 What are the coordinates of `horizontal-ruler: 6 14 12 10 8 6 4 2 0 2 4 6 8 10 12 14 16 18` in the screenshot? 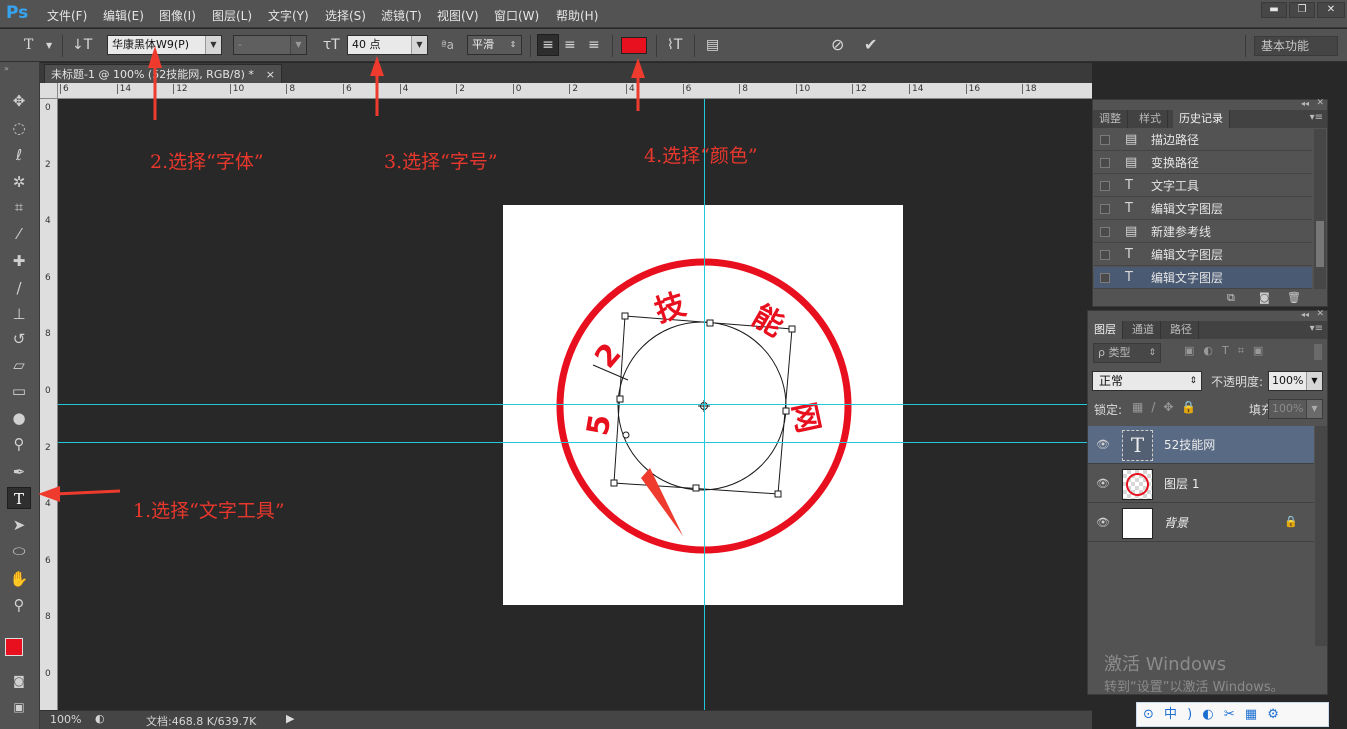 It's located at (575, 91).